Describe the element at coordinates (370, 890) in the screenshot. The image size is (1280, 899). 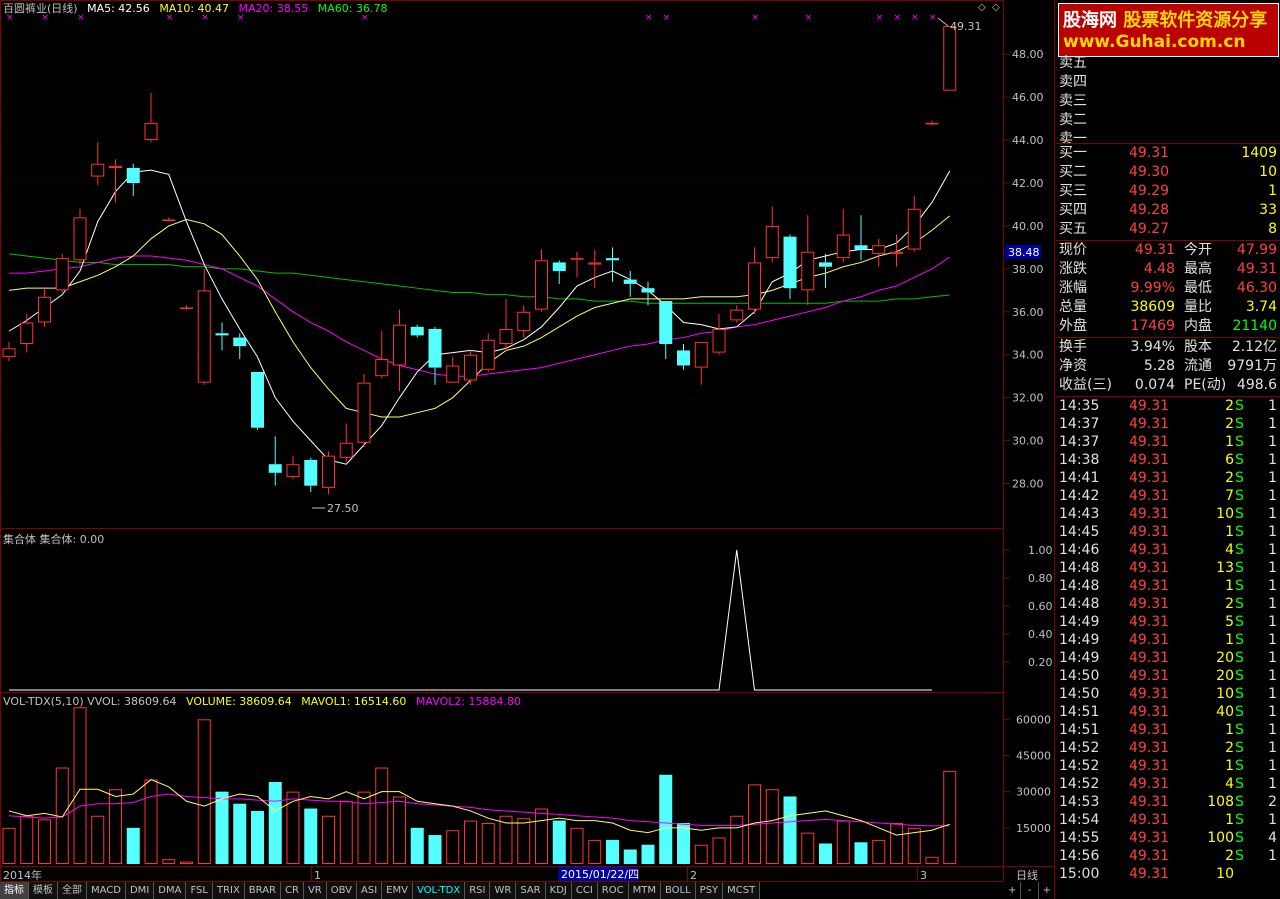
I see `tab-asi: ASI` at that location.